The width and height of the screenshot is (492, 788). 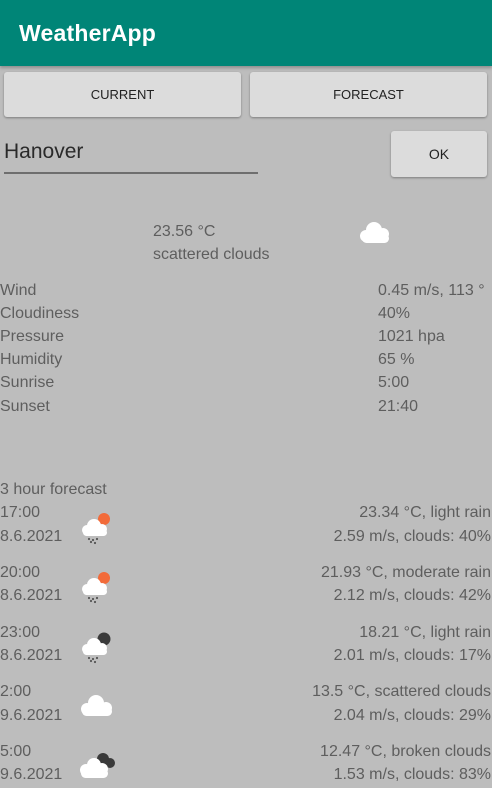 I want to click on detail-value-cloudiness: 40%, so click(x=394, y=313).